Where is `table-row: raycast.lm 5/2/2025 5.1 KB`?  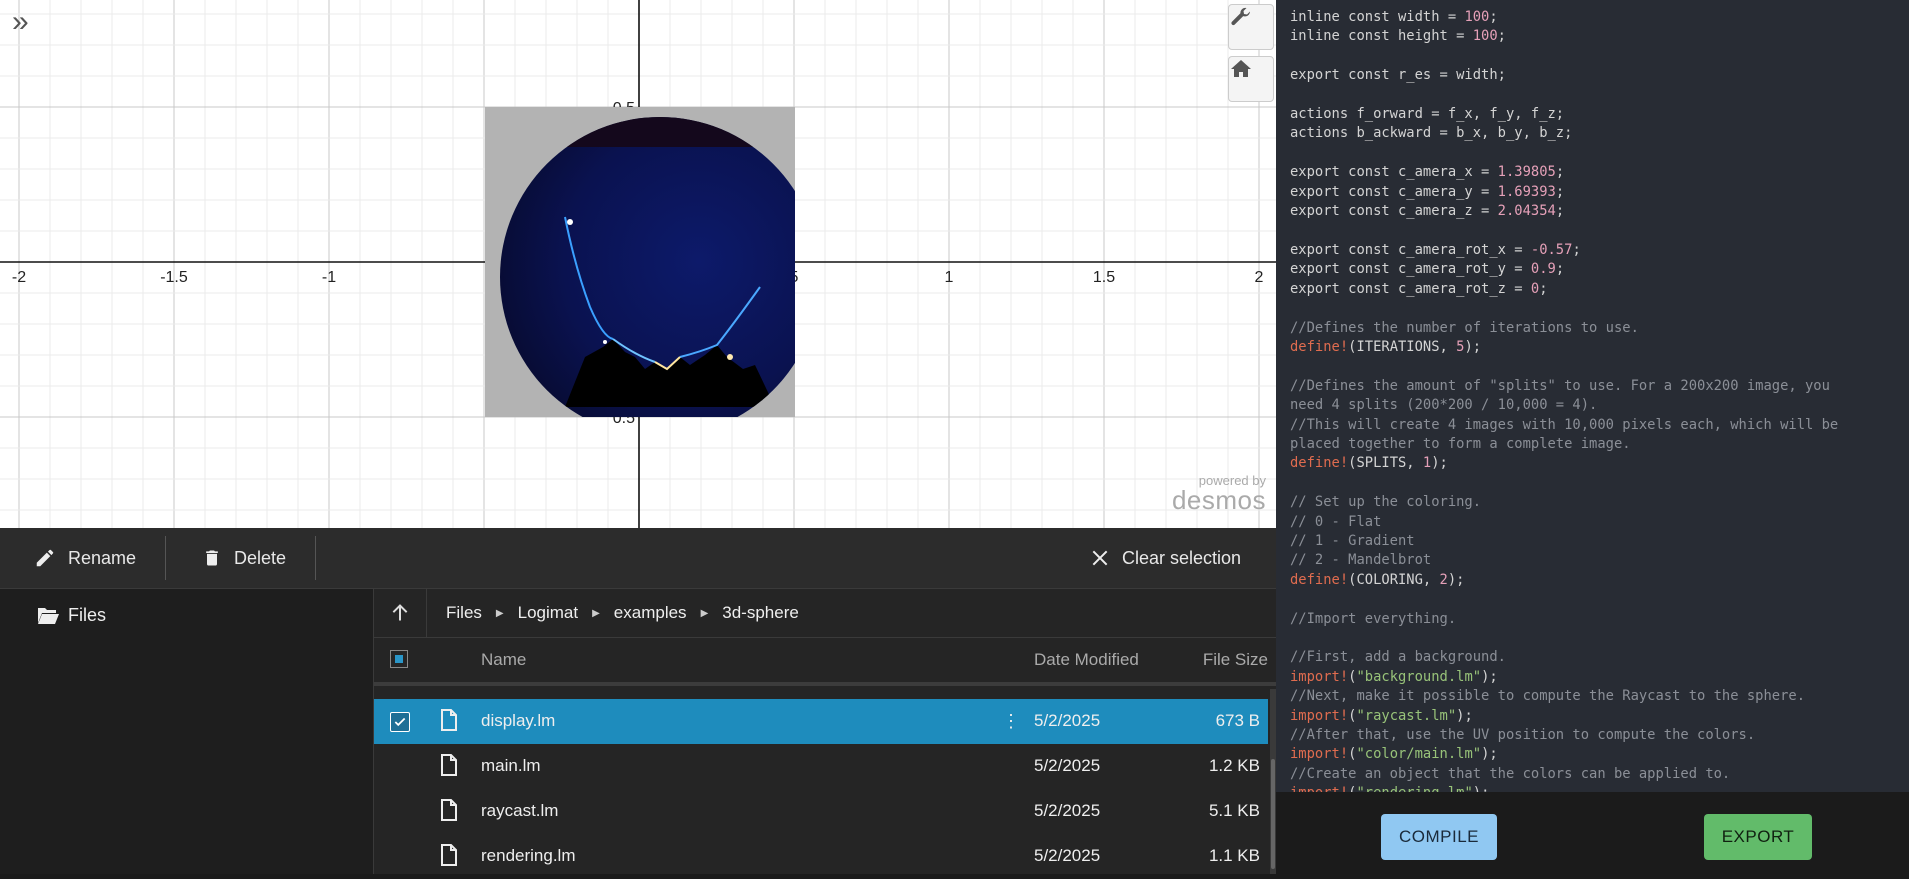
table-row: raycast.lm 5/2/2025 5.1 KB is located at coordinates (821, 811).